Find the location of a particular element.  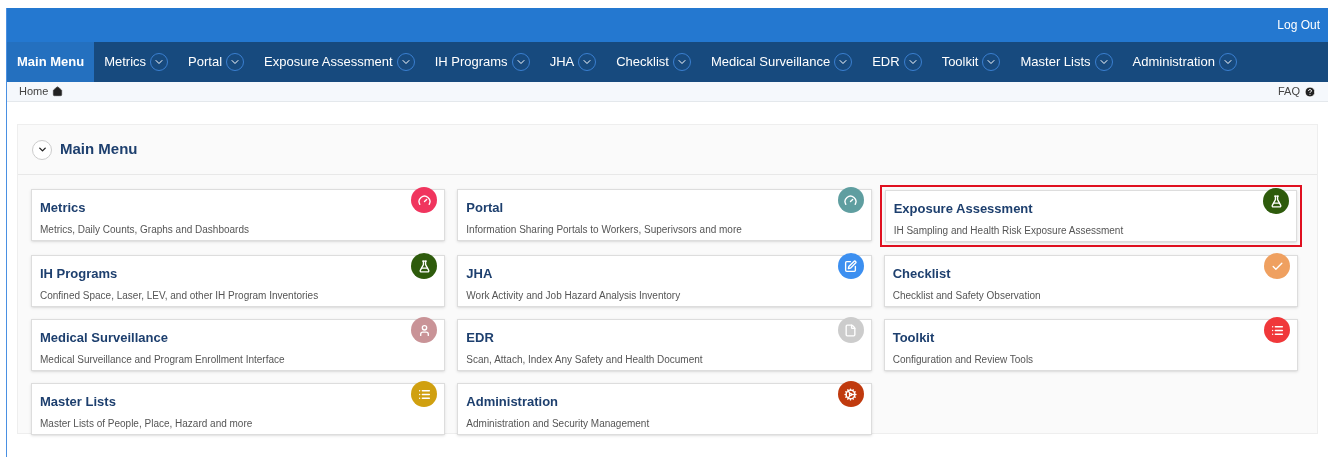

nav-tab: Metrics is located at coordinates (136, 62).